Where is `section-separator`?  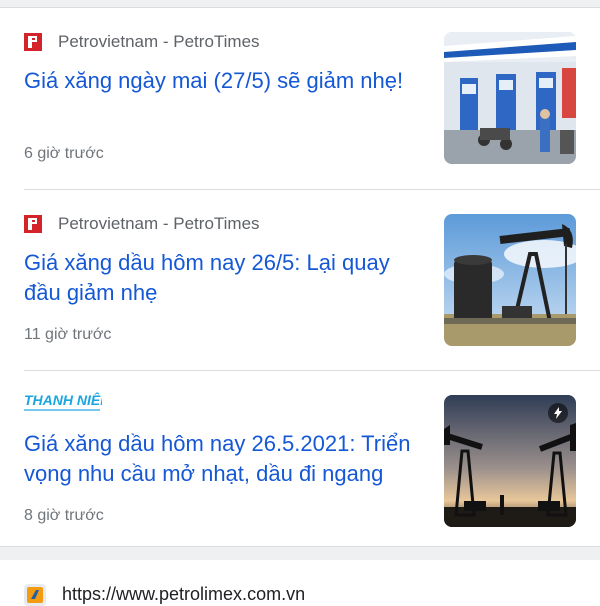 section-separator is located at coordinates (300, 553).